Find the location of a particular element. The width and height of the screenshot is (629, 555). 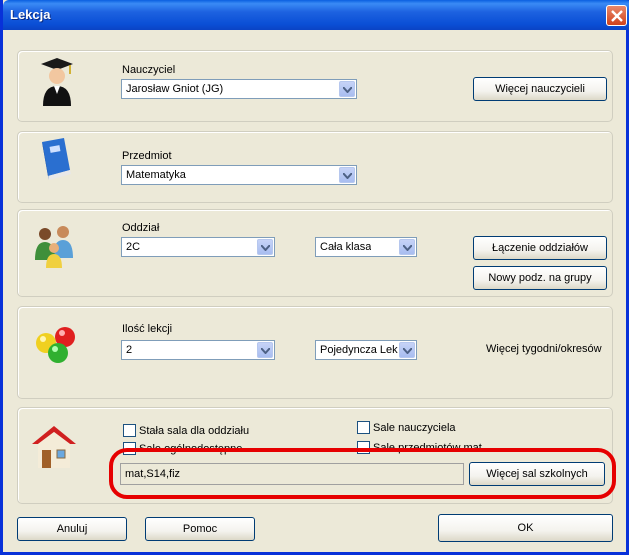

more-teachers-button: Więcej nauczycieli is located at coordinates (540, 89).